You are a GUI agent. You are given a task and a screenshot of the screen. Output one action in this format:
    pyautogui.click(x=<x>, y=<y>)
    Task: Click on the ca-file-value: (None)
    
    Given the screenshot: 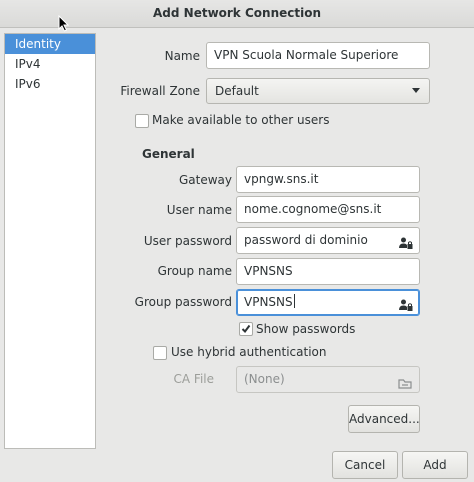 What is the action you would take?
    pyautogui.click(x=264, y=379)
    